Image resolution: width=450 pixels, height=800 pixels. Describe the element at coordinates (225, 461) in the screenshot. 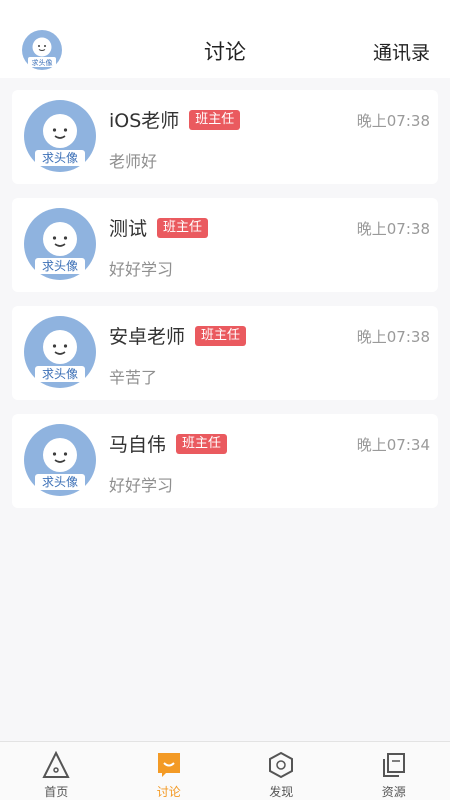

I see `conversation-item: 求头像 马自伟 班主任 晚上07:34 好好学习` at that location.